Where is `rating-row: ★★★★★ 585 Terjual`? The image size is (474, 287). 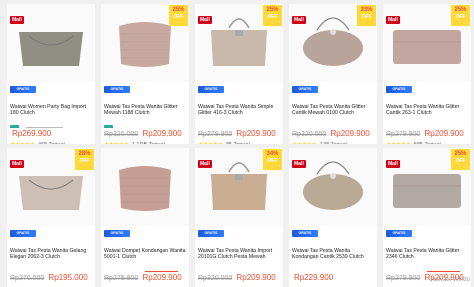 rating-row: ★★★★★ 585 Terjual is located at coordinates (427, 142).